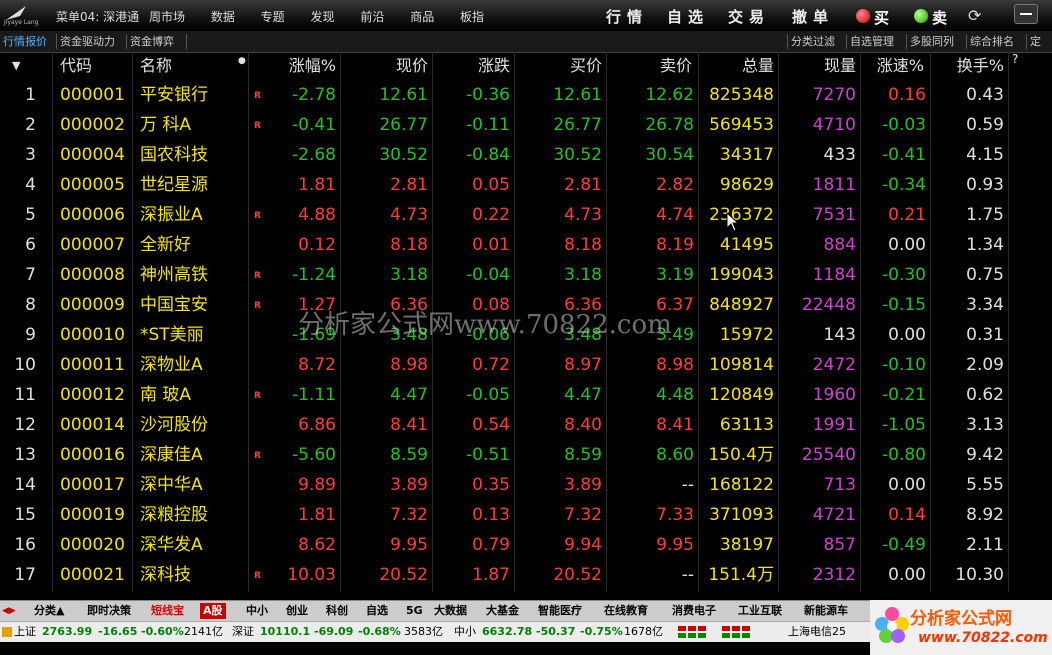  What do you see at coordinates (502, 611) in the screenshot?
I see `sector-tab-bigfund: 大基金` at bounding box center [502, 611].